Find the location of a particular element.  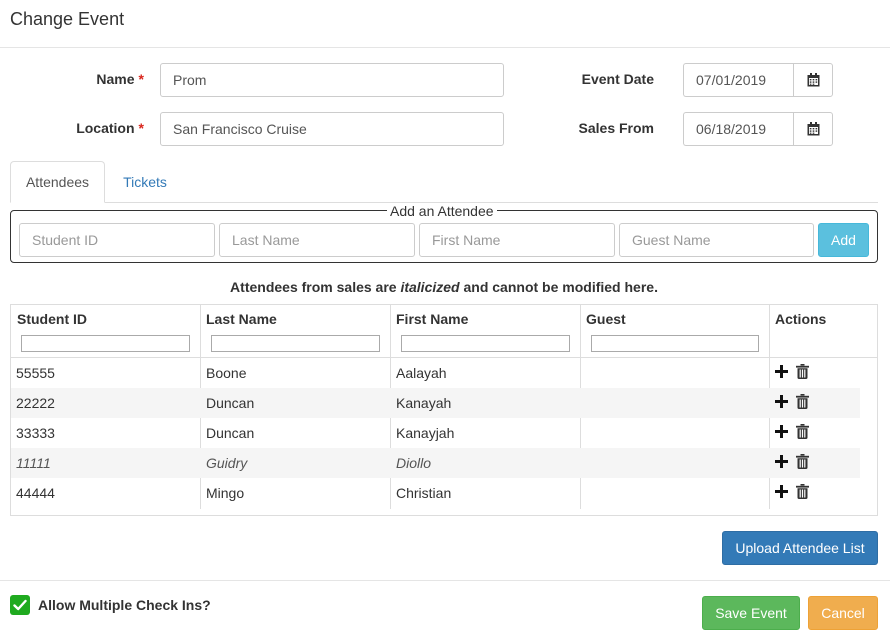

location-input: San Francisco Cruise is located at coordinates (332, 129).